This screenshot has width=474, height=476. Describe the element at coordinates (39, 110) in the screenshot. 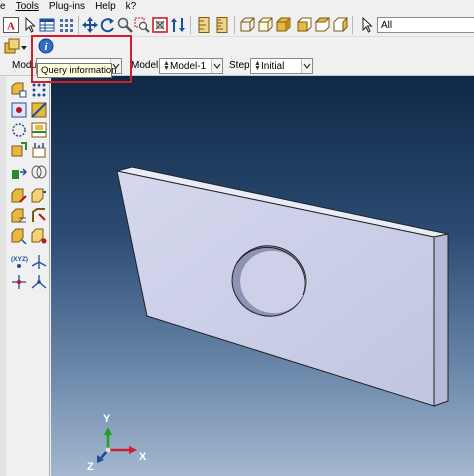

I see `partition-icon` at that location.